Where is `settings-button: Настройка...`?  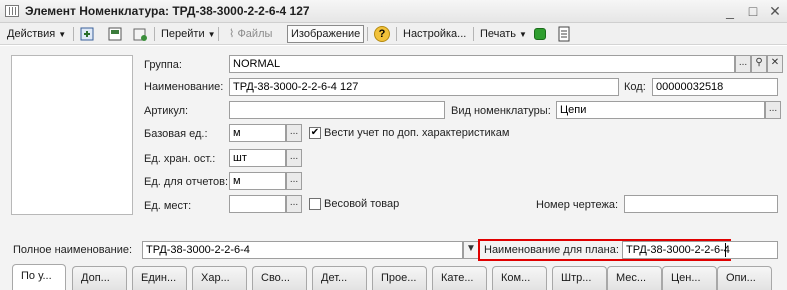
settings-button: Настройка... is located at coordinates (434, 34).